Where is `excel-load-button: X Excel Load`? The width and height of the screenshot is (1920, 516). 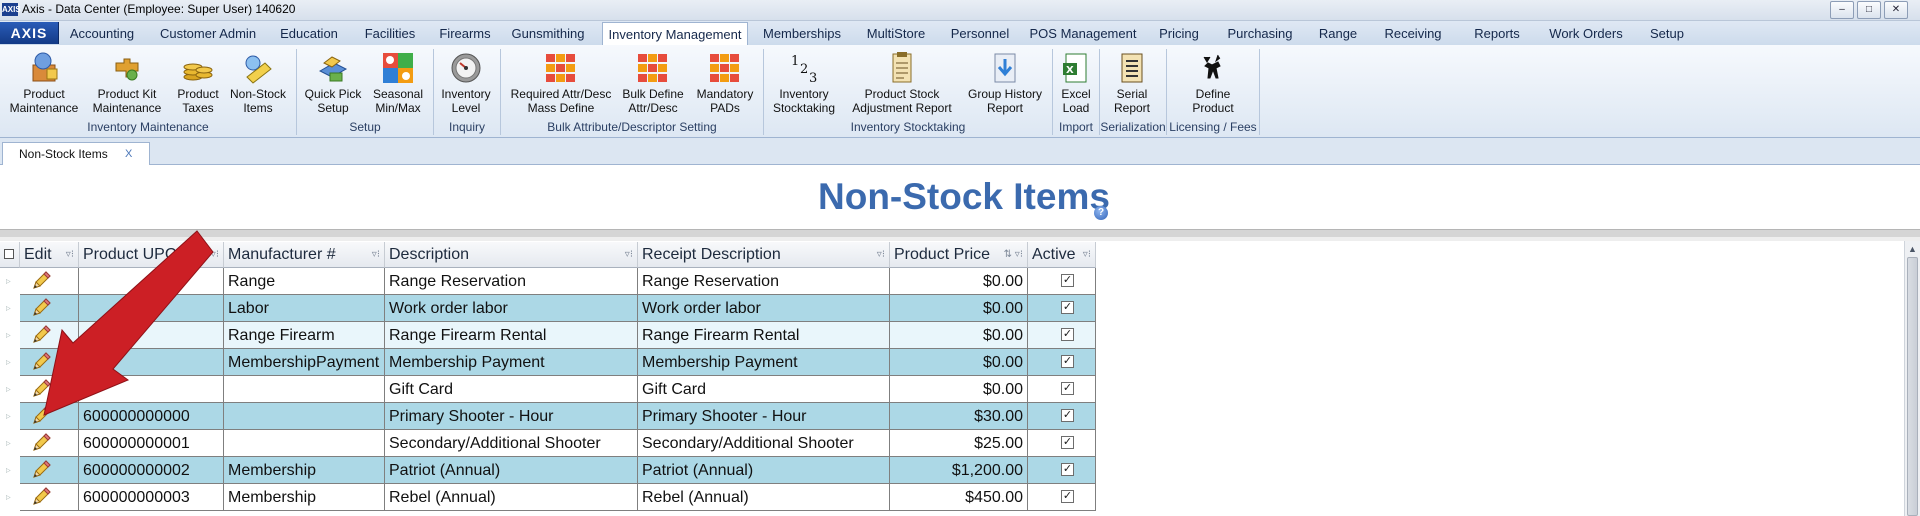
excel-load-button: X Excel Load is located at coordinates (1076, 83).